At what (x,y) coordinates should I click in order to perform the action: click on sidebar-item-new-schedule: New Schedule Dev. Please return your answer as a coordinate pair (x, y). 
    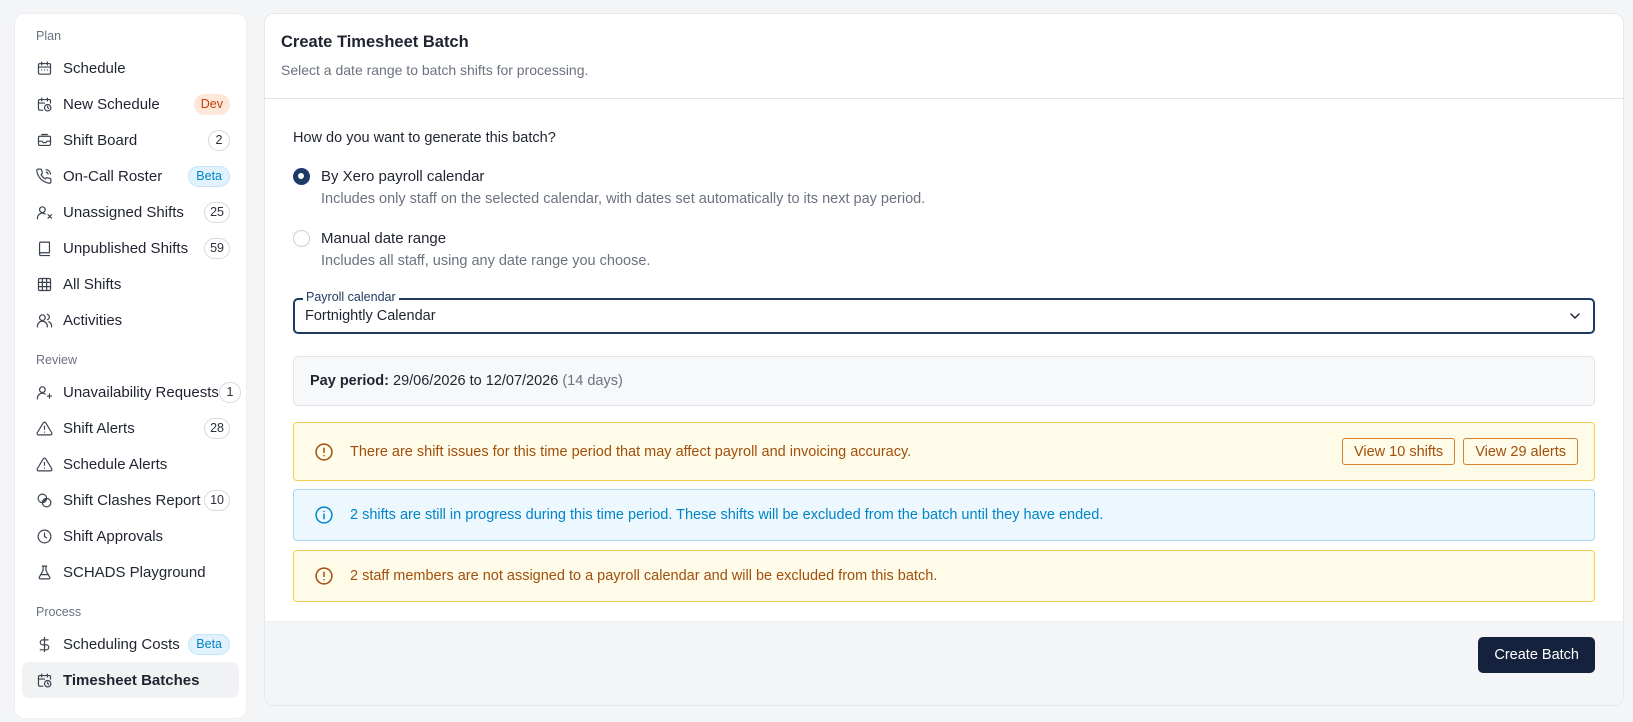
    Looking at the image, I should click on (130, 104).